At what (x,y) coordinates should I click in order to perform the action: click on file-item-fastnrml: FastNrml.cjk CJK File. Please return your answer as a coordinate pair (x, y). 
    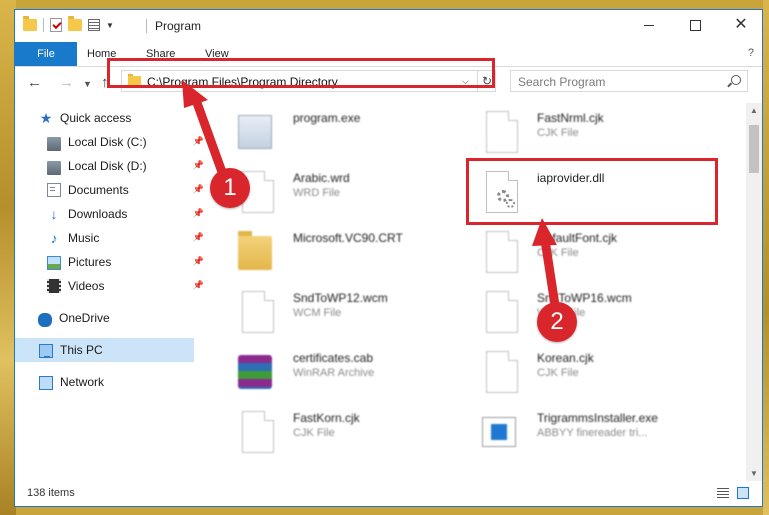
    Looking at the image, I should click on (604, 133).